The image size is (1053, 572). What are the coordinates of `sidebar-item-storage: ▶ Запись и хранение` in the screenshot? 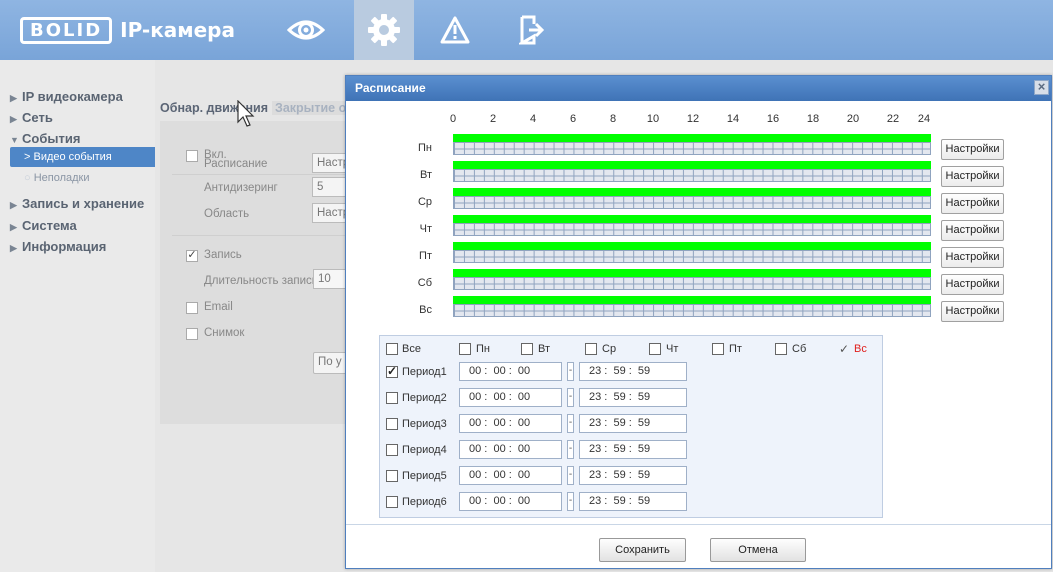 It's located at (80, 204).